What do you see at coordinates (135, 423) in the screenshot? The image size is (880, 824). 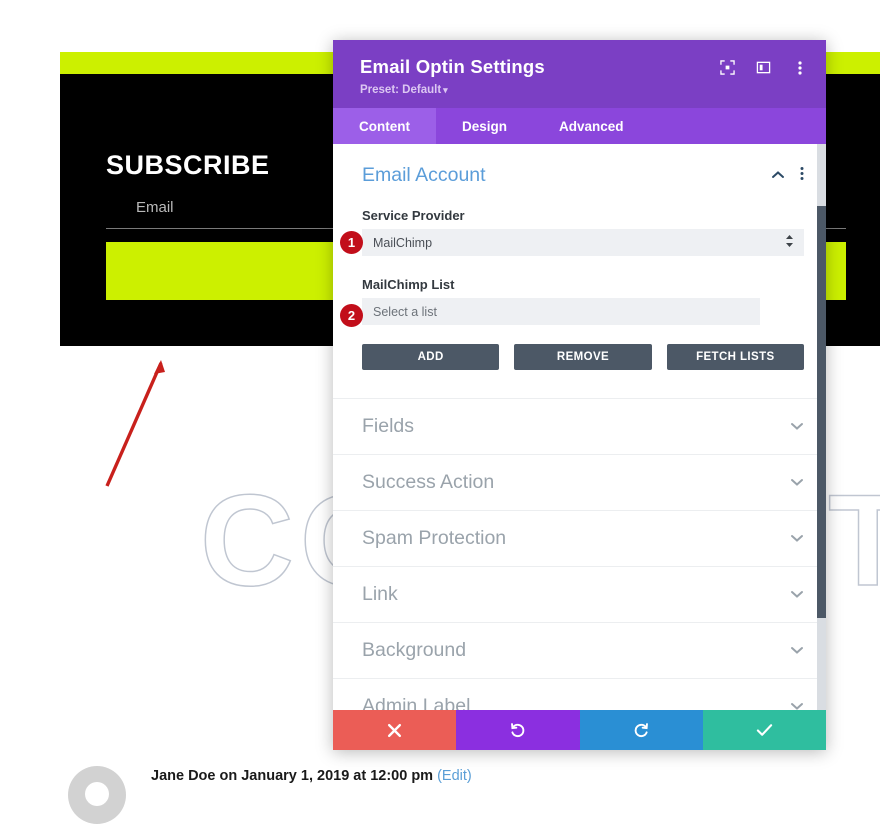 I see `annotation-arrow-icon` at bounding box center [135, 423].